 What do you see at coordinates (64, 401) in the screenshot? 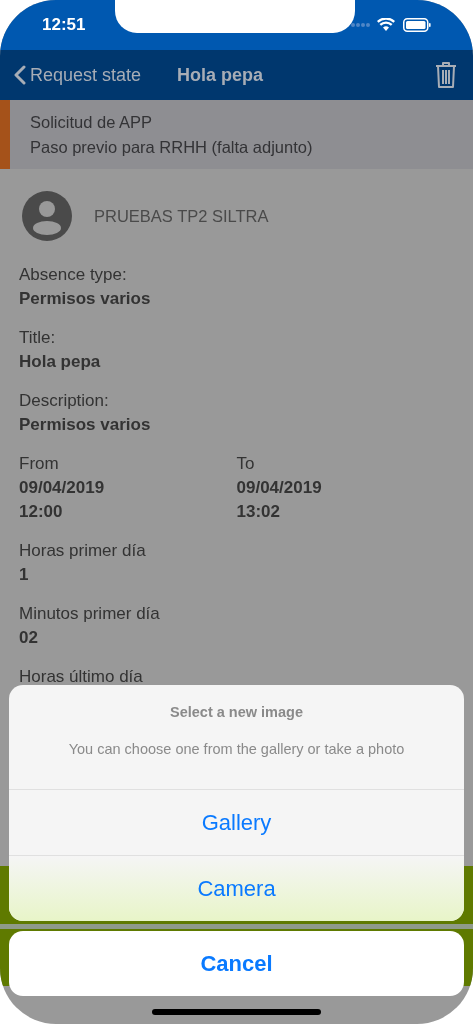
I see `field-label: Description:` at bounding box center [64, 401].